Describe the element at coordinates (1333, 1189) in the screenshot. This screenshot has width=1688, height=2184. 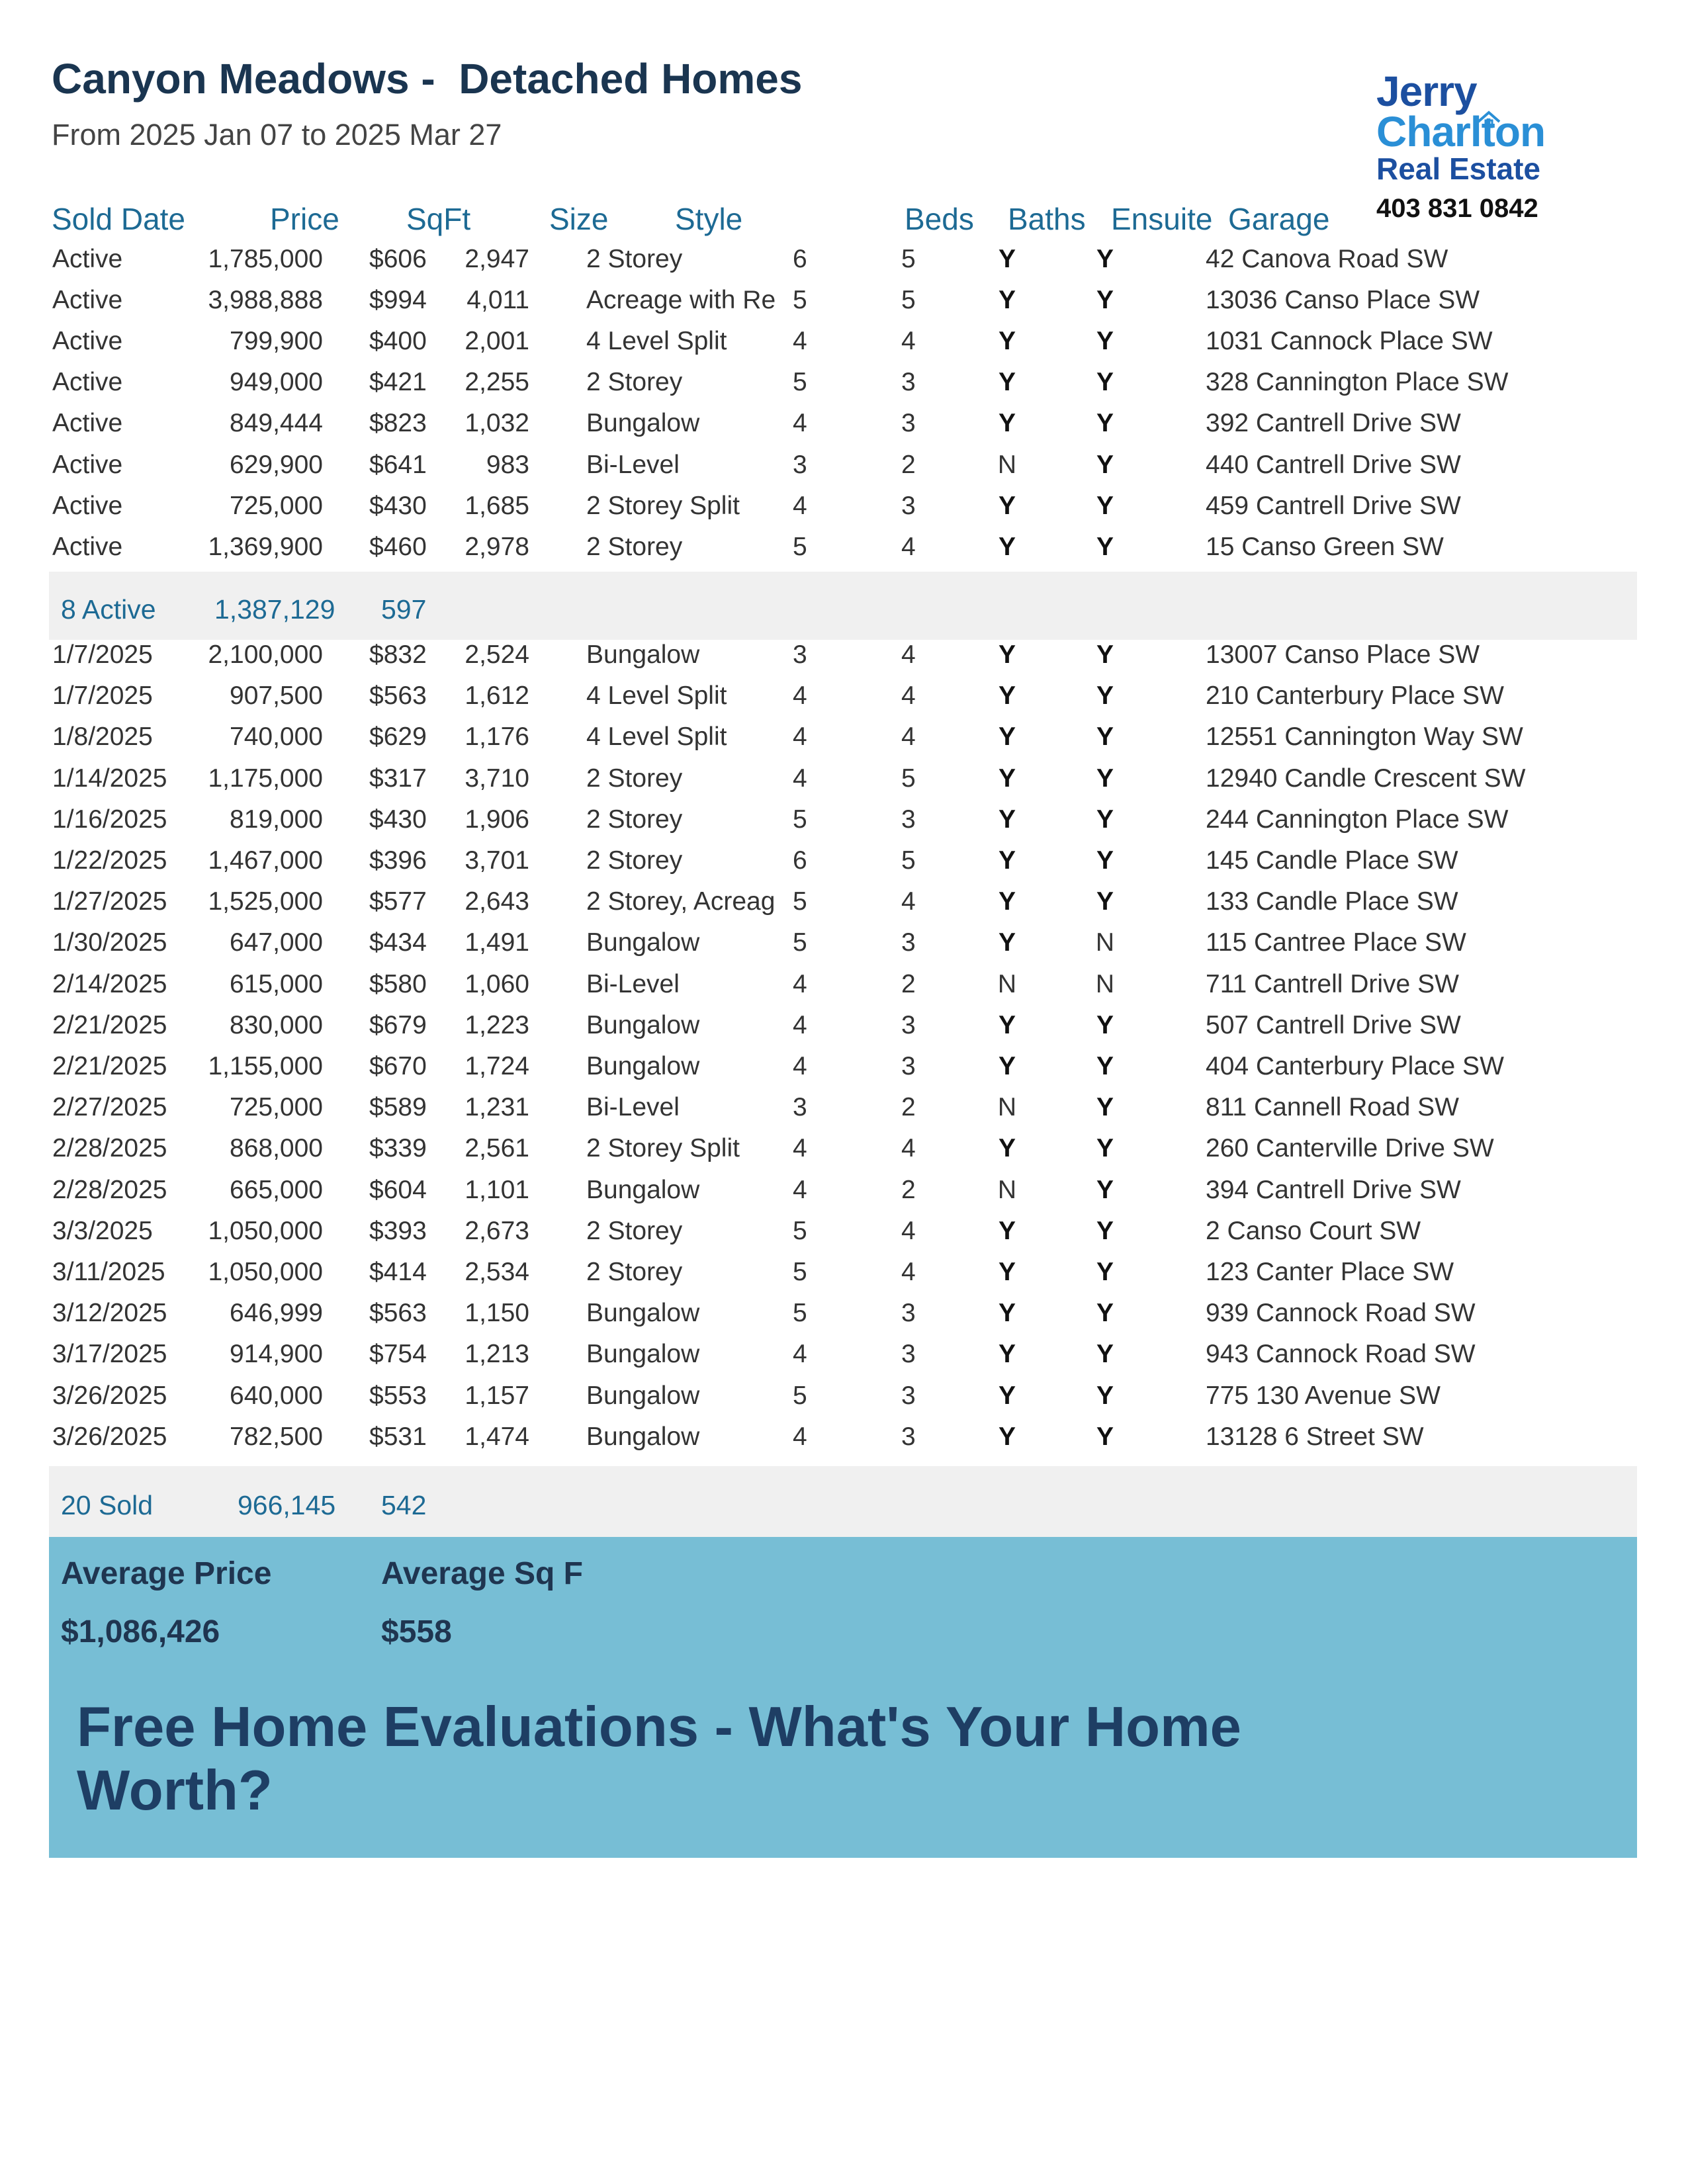
I see `address-cell: 394 Cantrell Drive SW` at that location.